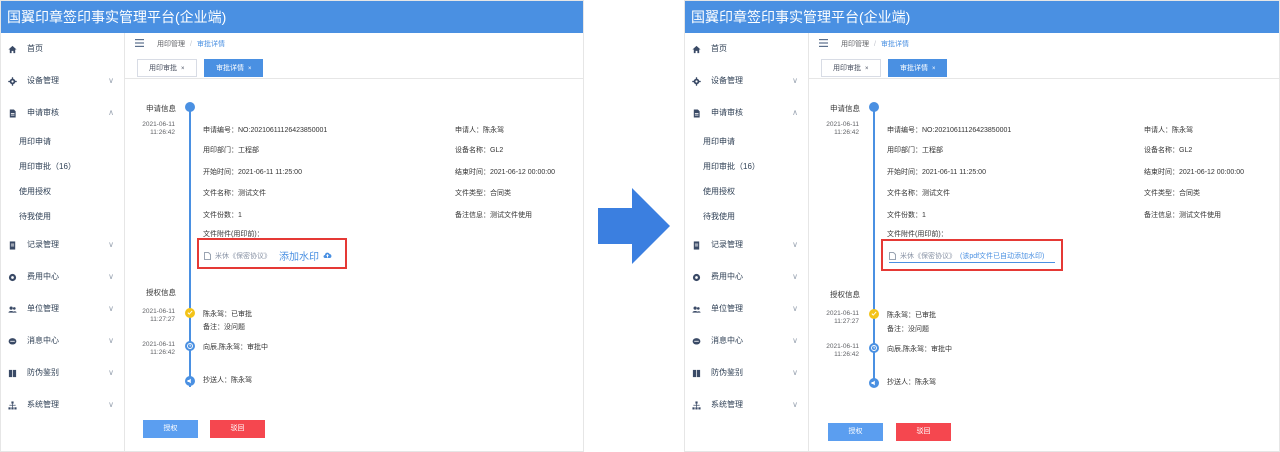 This screenshot has height=452, width=1280. What do you see at coordinates (727, 372) in the screenshot?
I see `sidebar-item-label: 防伪鉴别` at bounding box center [727, 372].